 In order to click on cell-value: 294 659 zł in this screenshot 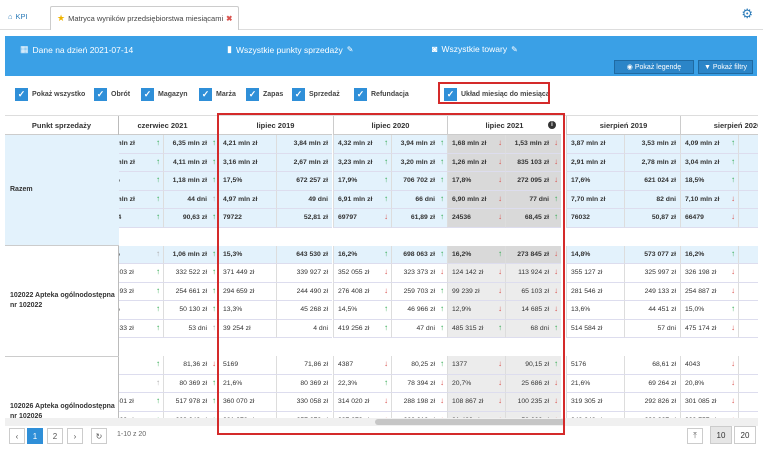, I will do `click(239, 291)`.